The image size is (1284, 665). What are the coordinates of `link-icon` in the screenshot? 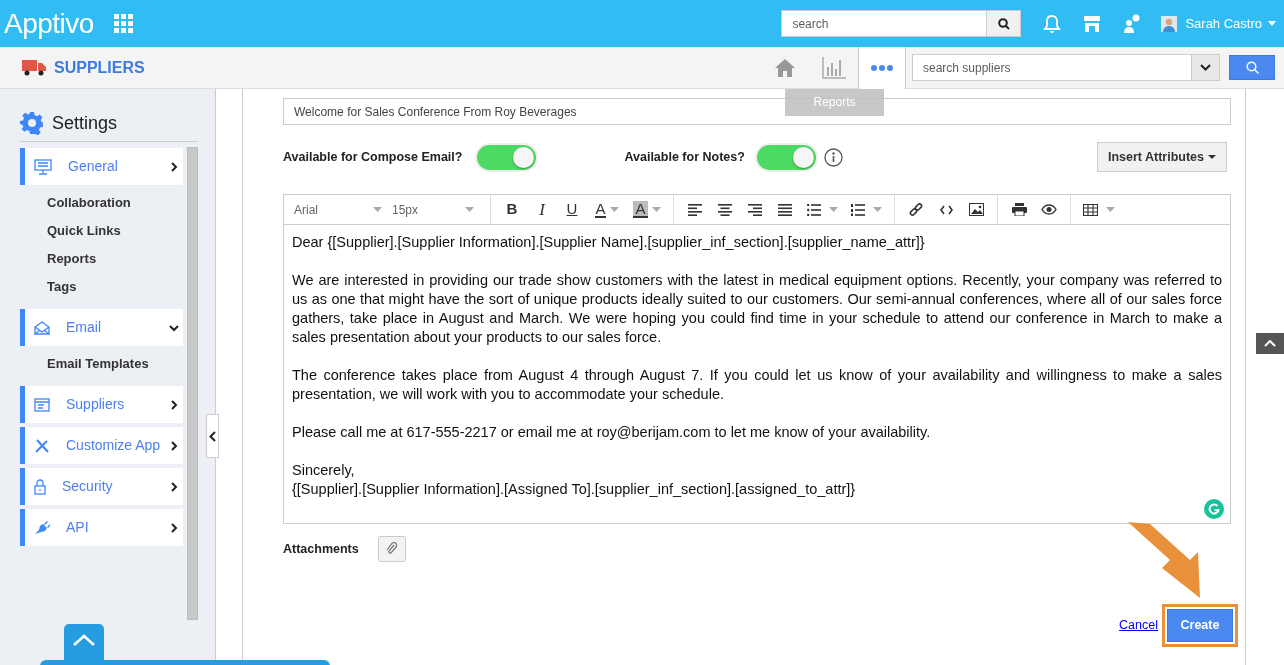 It's located at (916, 209).